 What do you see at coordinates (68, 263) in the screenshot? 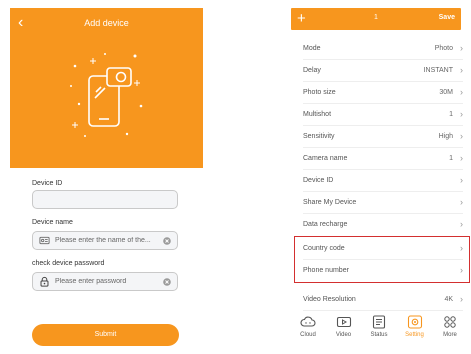
I see `password-label: check device password` at bounding box center [68, 263].